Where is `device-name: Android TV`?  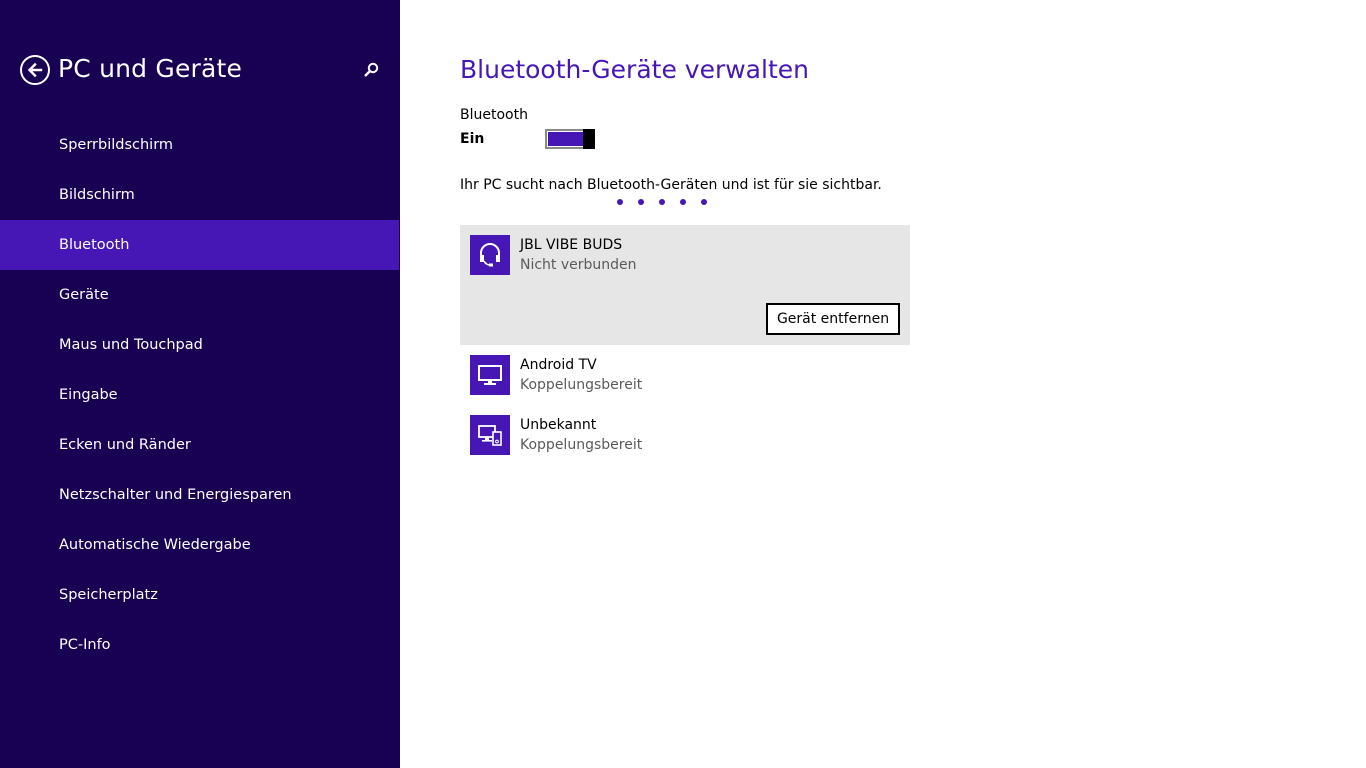
device-name: Android TV is located at coordinates (558, 365).